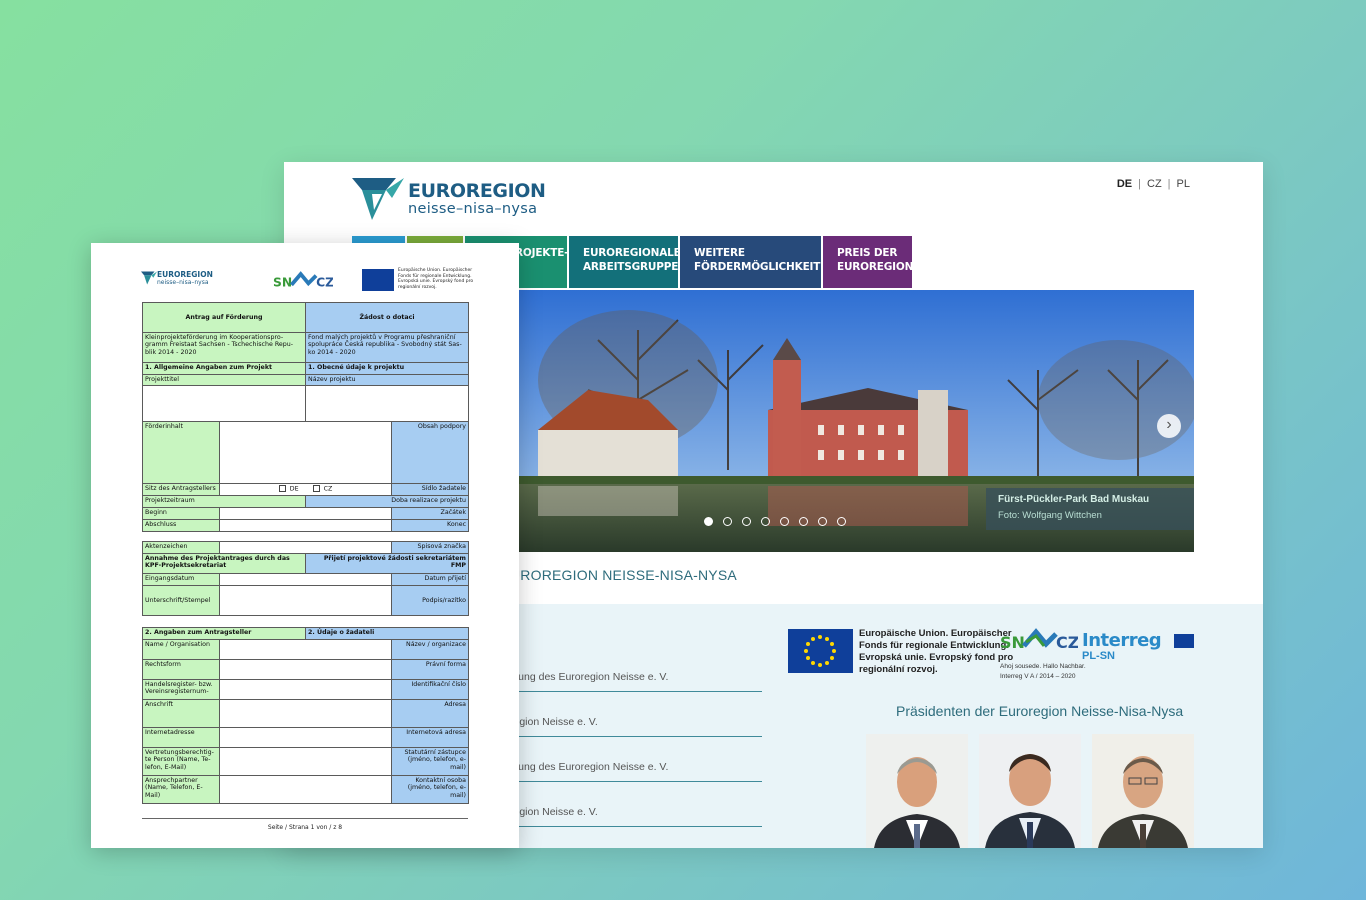  What do you see at coordinates (875, 267) in the screenshot?
I see `nav-item-label: EUROREGION` at bounding box center [875, 267].